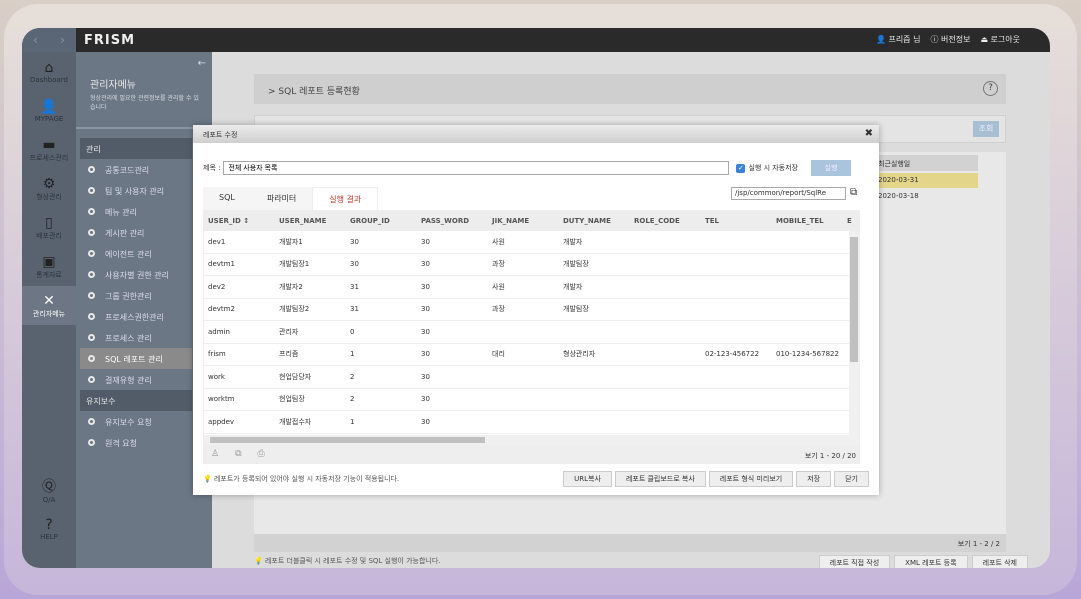 This screenshot has width=1081, height=599. Describe the element at coordinates (128, 338) in the screenshot. I see `sidebar-item-label: 프로세스 관리` at that location.